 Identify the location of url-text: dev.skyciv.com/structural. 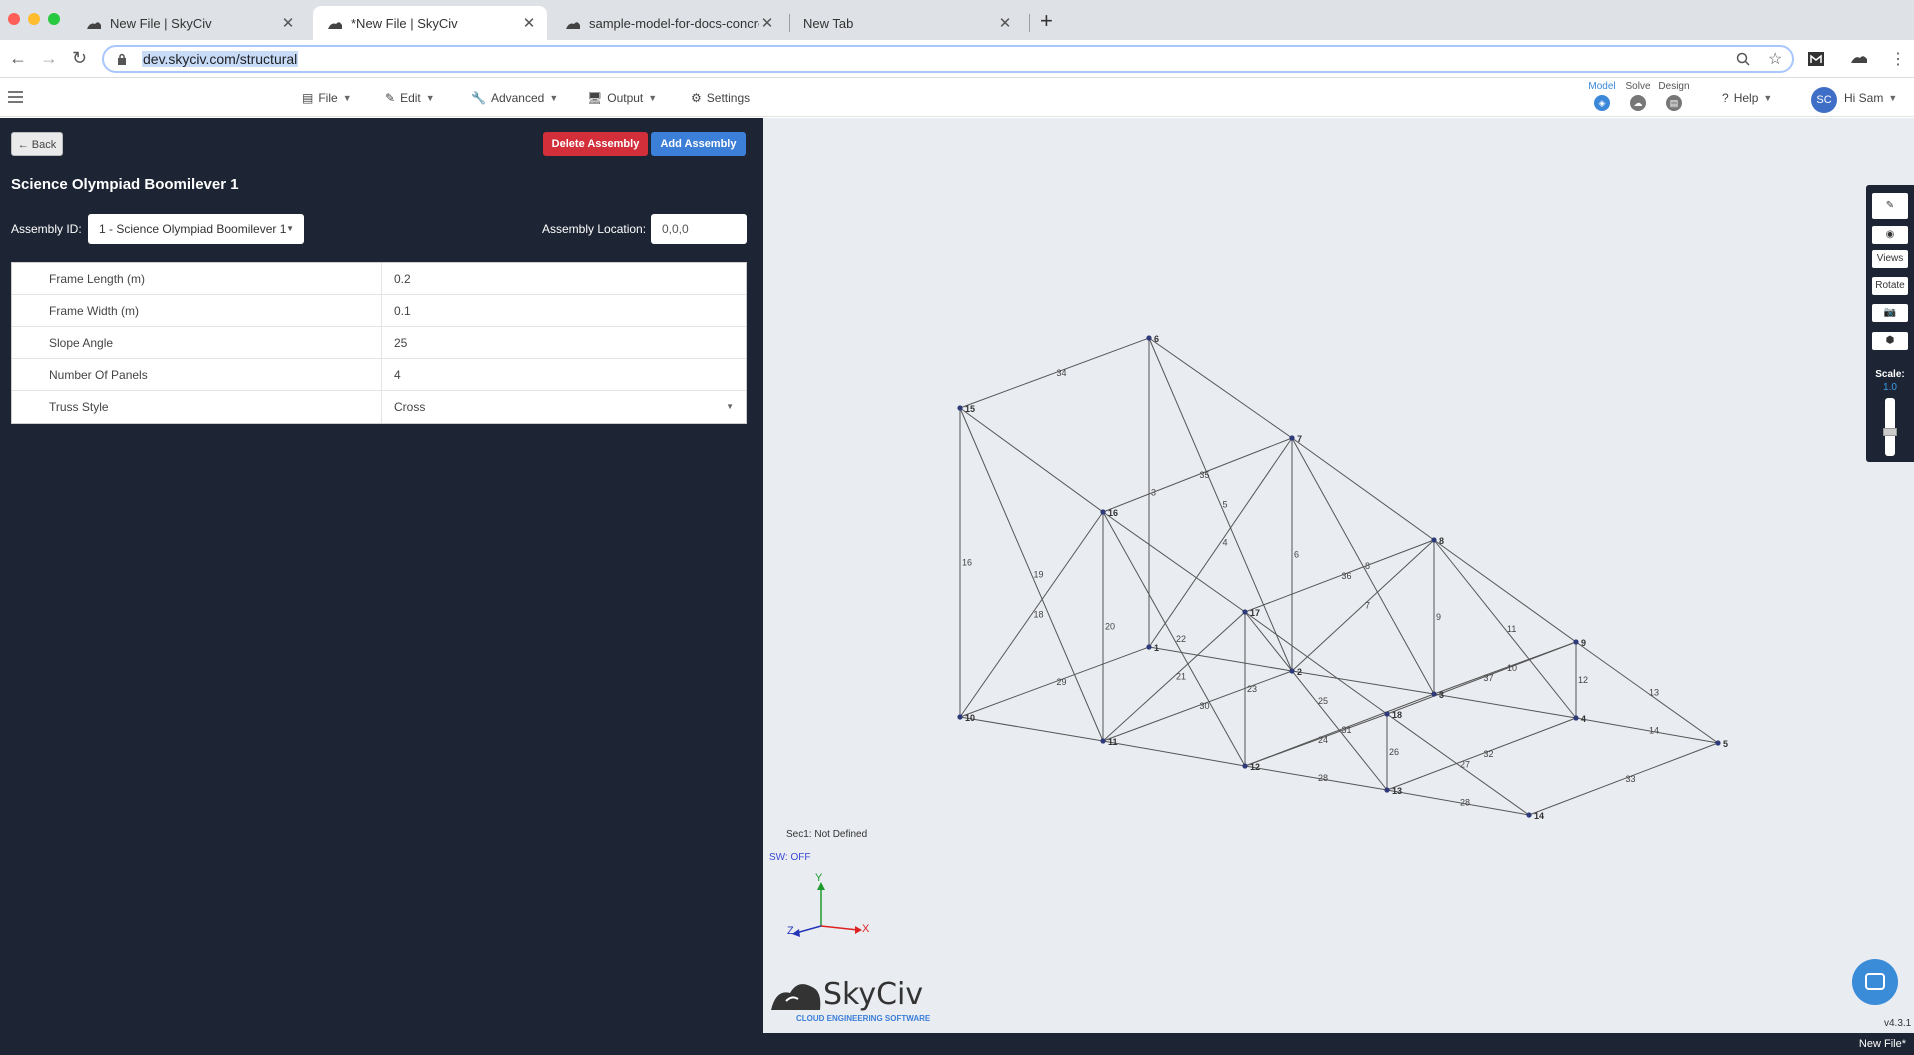
(220, 59).